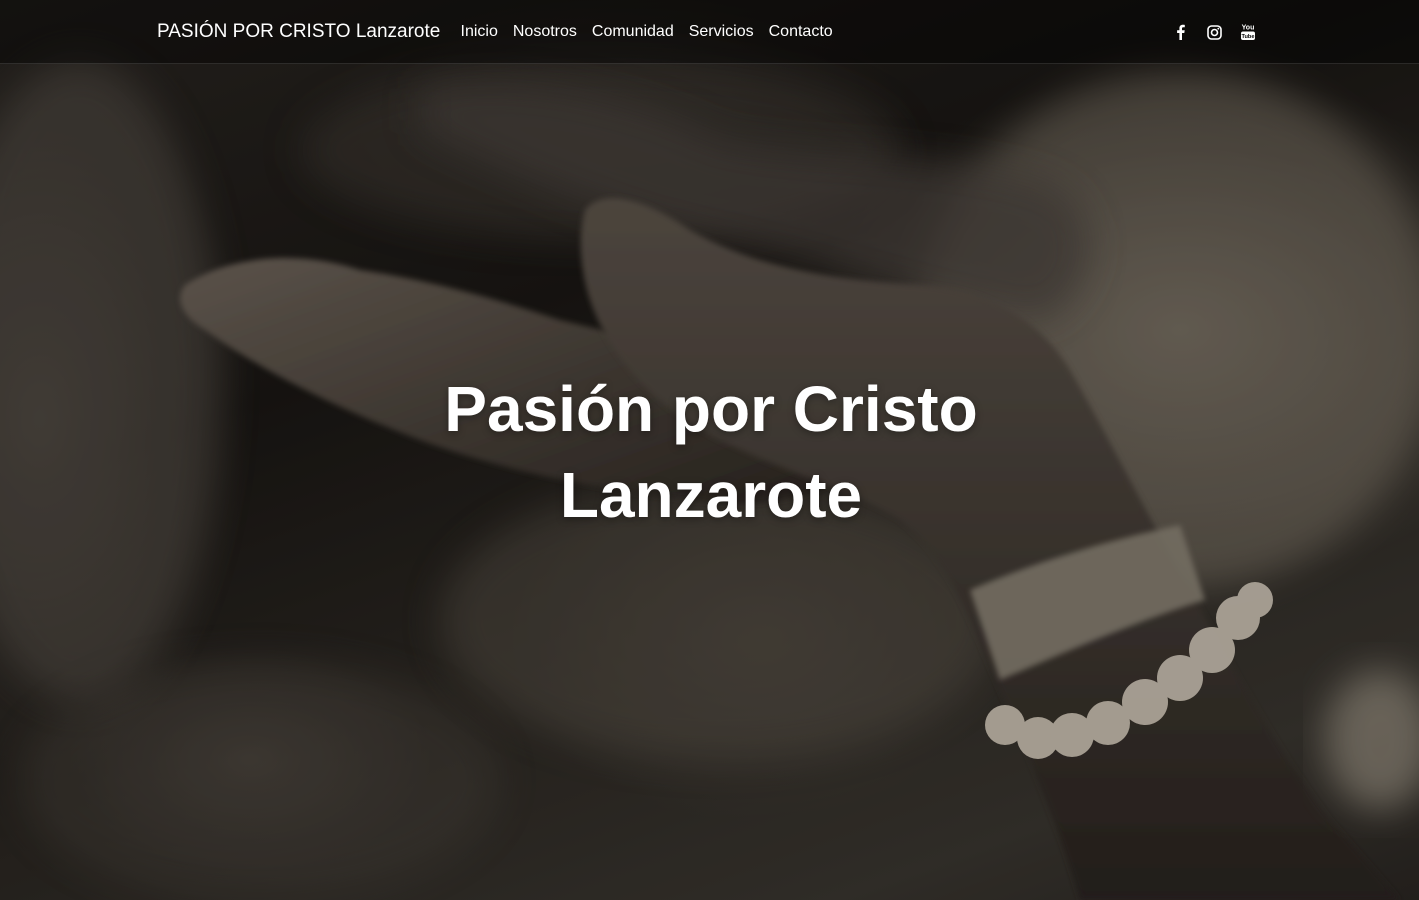 The image size is (1419, 900). I want to click on youtube-link: You Tube, so click(1248, 32).